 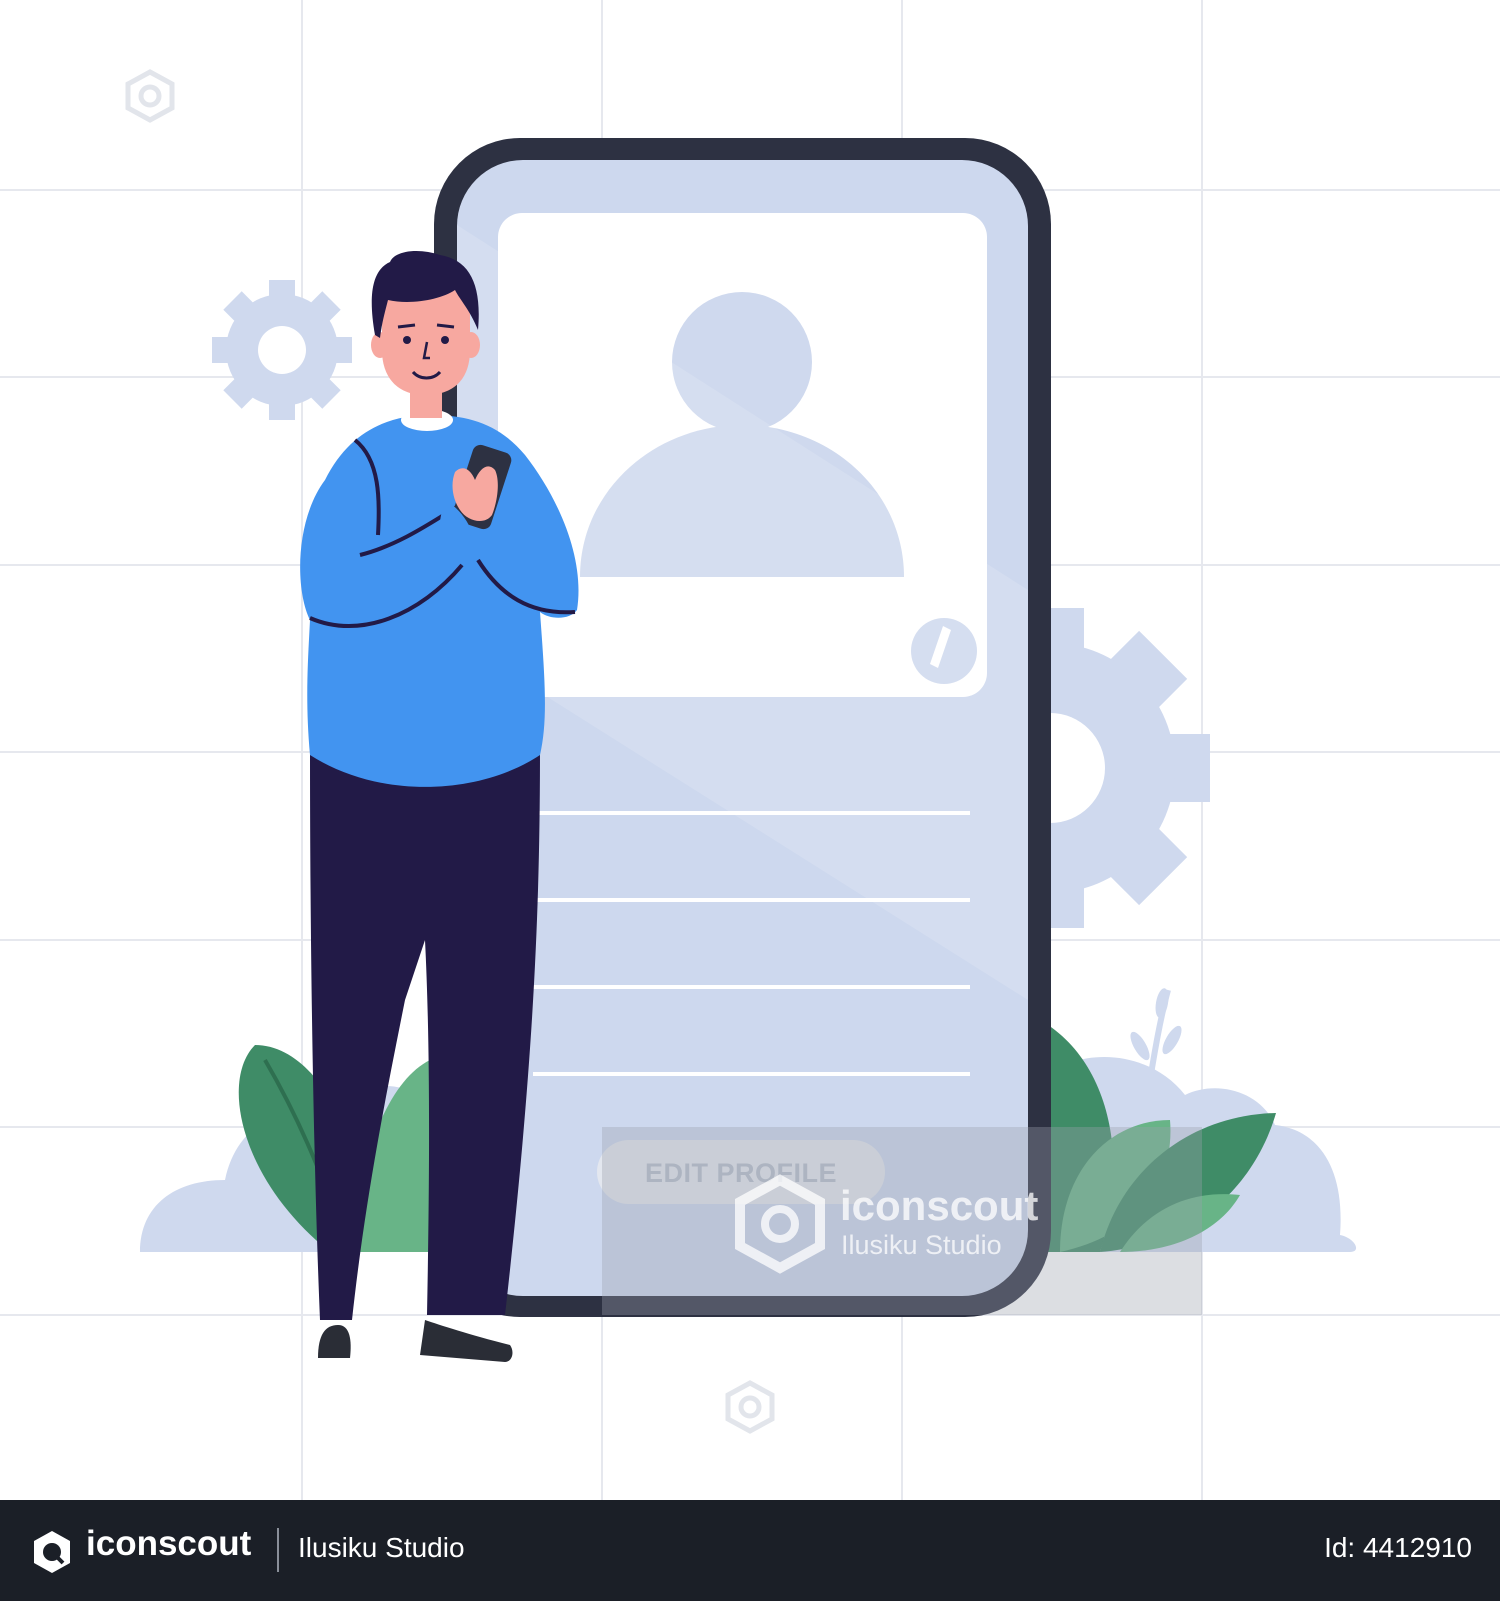 I want to click on gear-small-icon, so click(x=282, y=350).